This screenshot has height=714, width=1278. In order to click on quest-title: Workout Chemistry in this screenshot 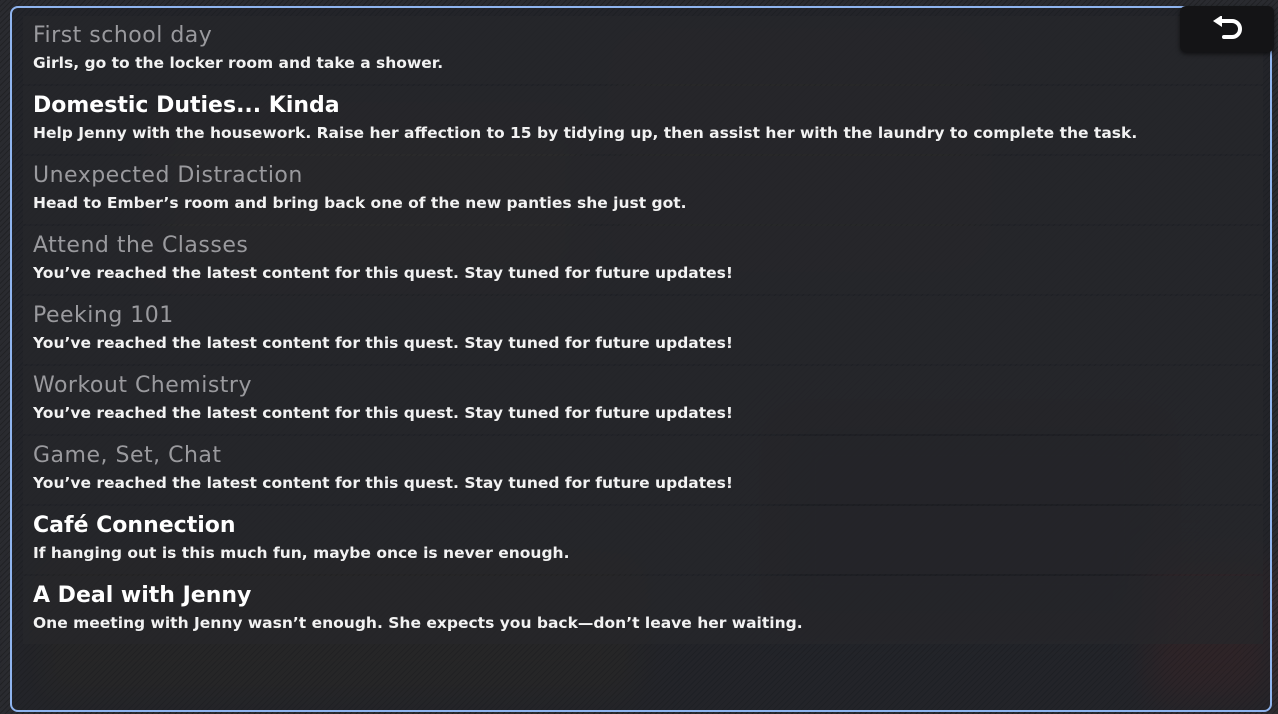, I will do `click(142, 385)`.